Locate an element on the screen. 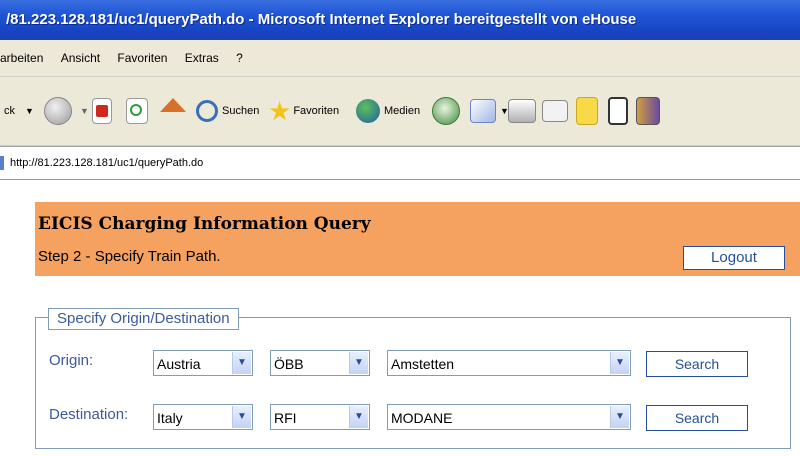 The height and width of the screenshot is (456, 800). menu-item-bearbeiten: arbeiten is located at coordinates (21, 58).